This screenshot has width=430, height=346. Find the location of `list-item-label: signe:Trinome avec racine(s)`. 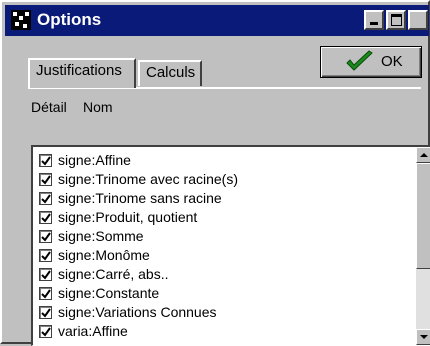

list-item-label: signe:Trinome avec racine(s) is located at coordinates (148, 179).